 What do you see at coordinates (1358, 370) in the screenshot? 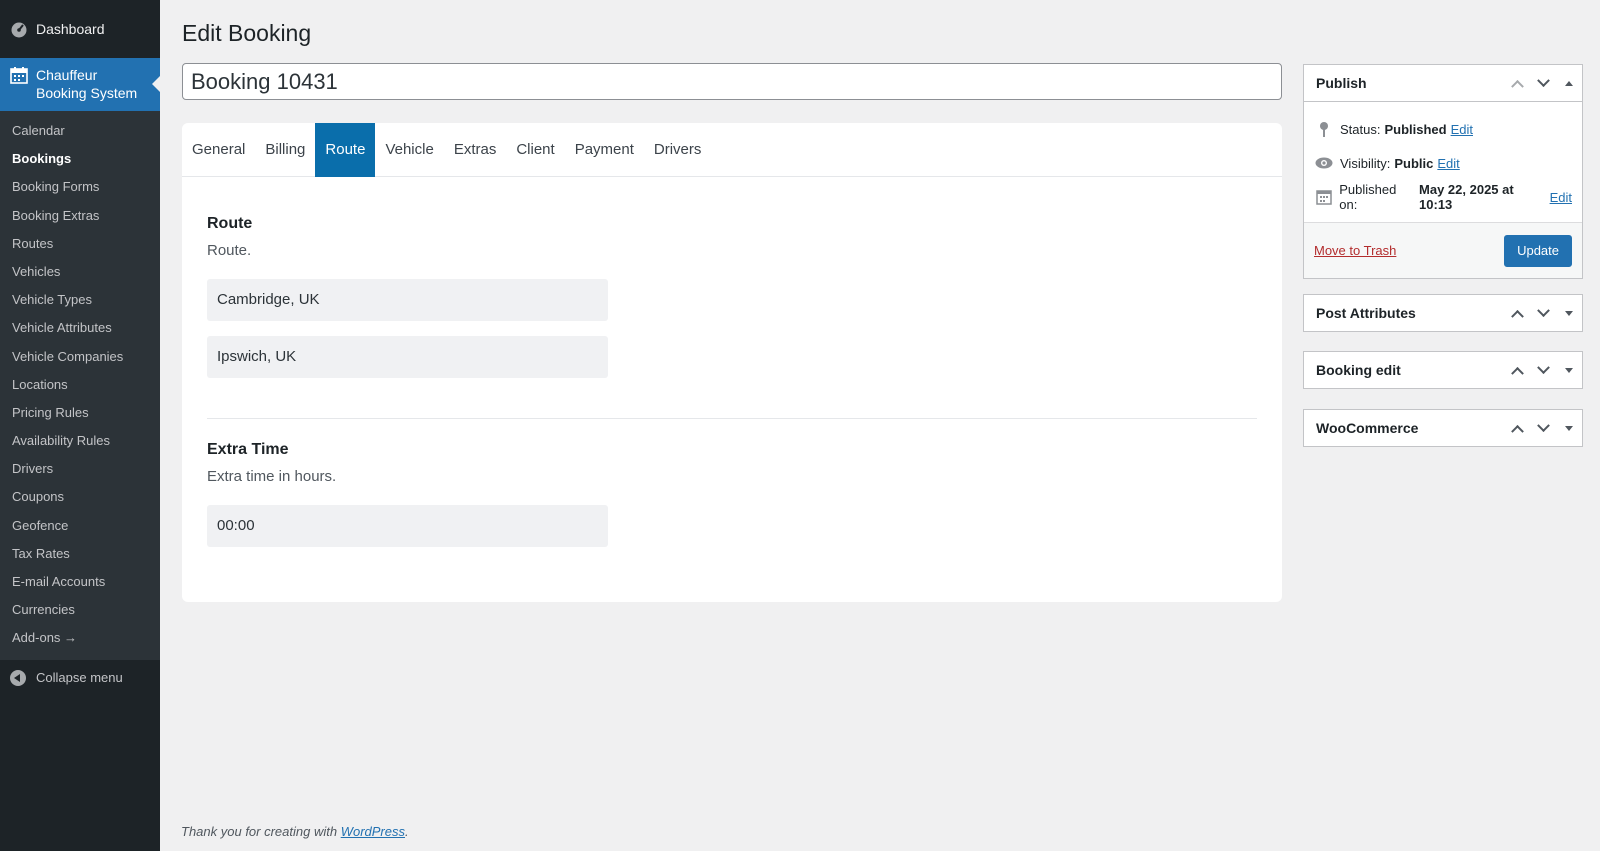
I see `booking-edit-title: Booking edit` at bounding box center [1358, 370].